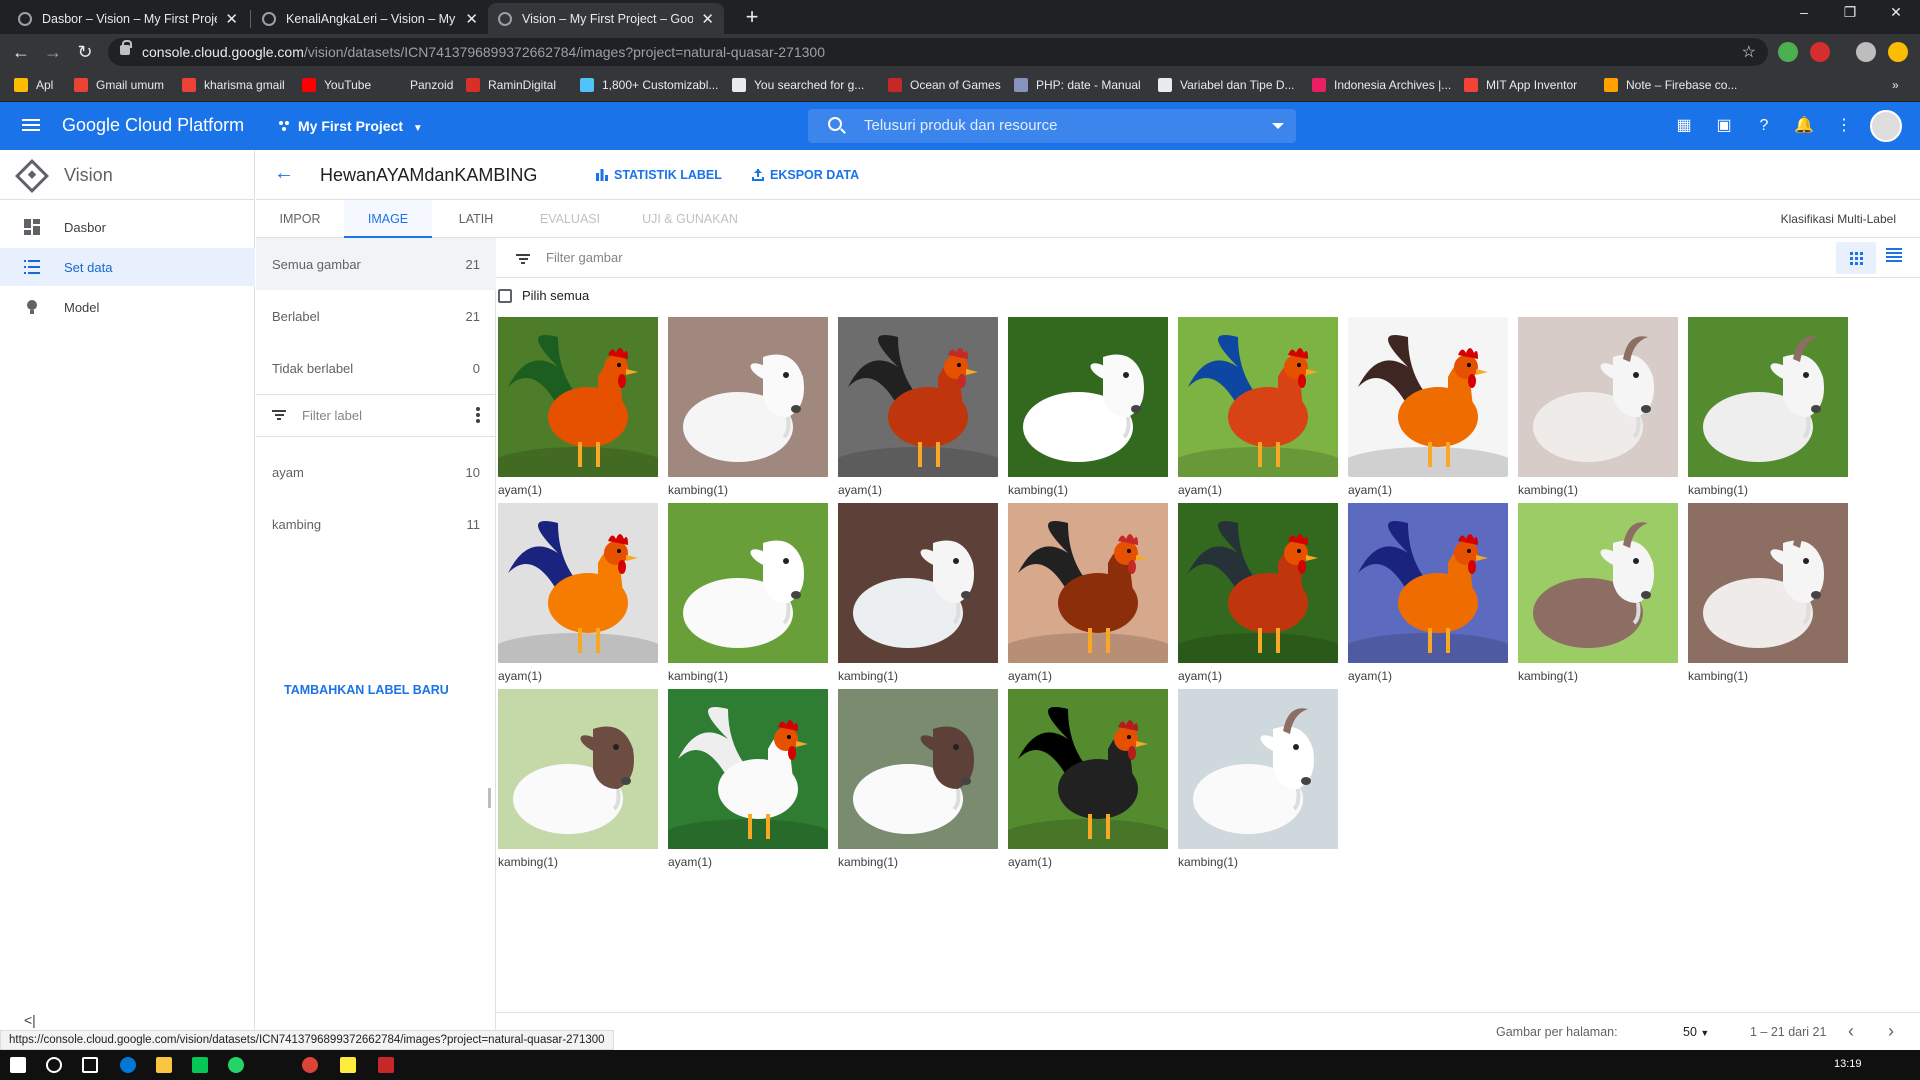 The width and height of the screenshot is (1920, 1080). Describe the element at coordinates (690, 219) in the screenshot. I see `tab-uji-gunakan: UJI & GUNAKAN` at that location.